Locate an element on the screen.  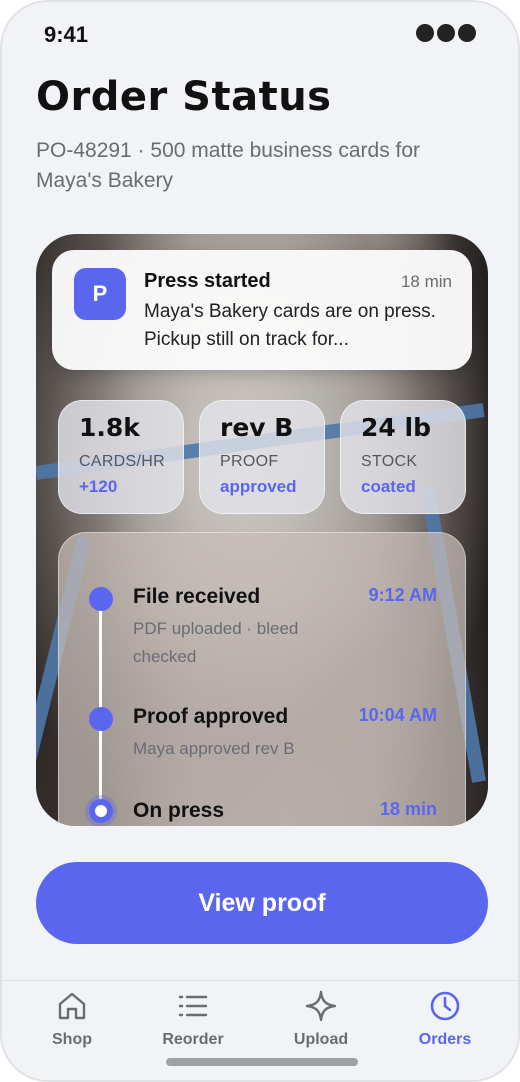
timeline-step-title: On press is located at coordinates (179, 810).